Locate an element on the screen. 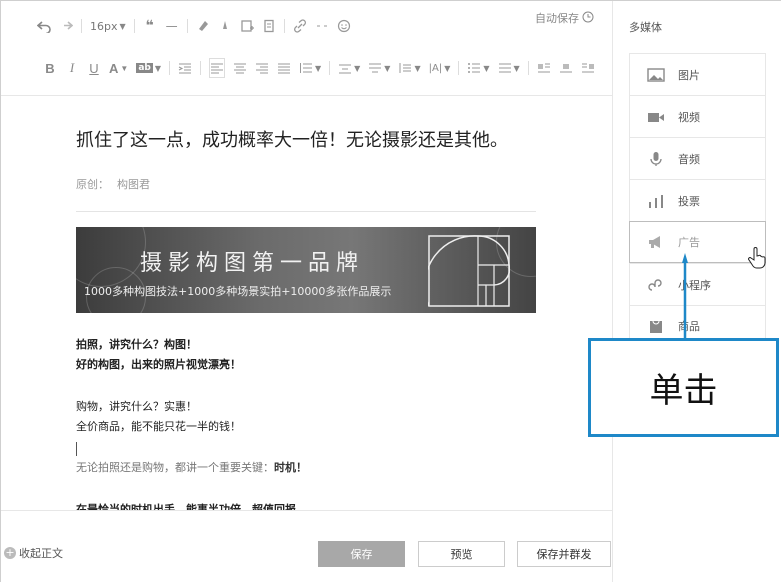 The width and height of the screenshot is (781, 582). sidebar-item-label: 投票 is located at coordinates (689, 201).